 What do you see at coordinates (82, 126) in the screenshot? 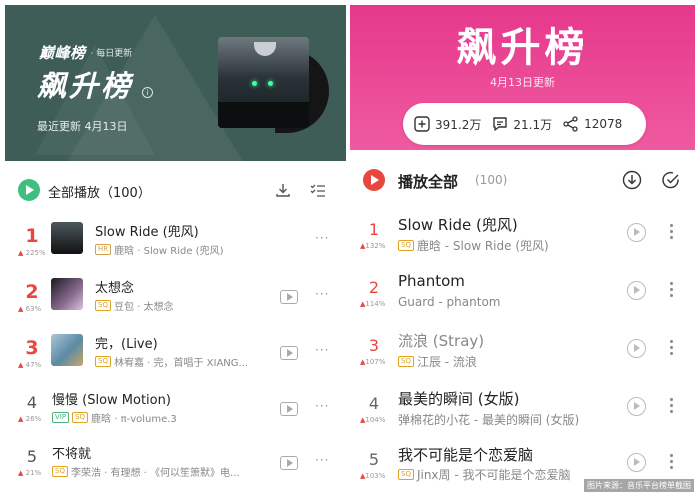
I see `update-date: 最近更新 4月13日` at bounding box center [82, 126].